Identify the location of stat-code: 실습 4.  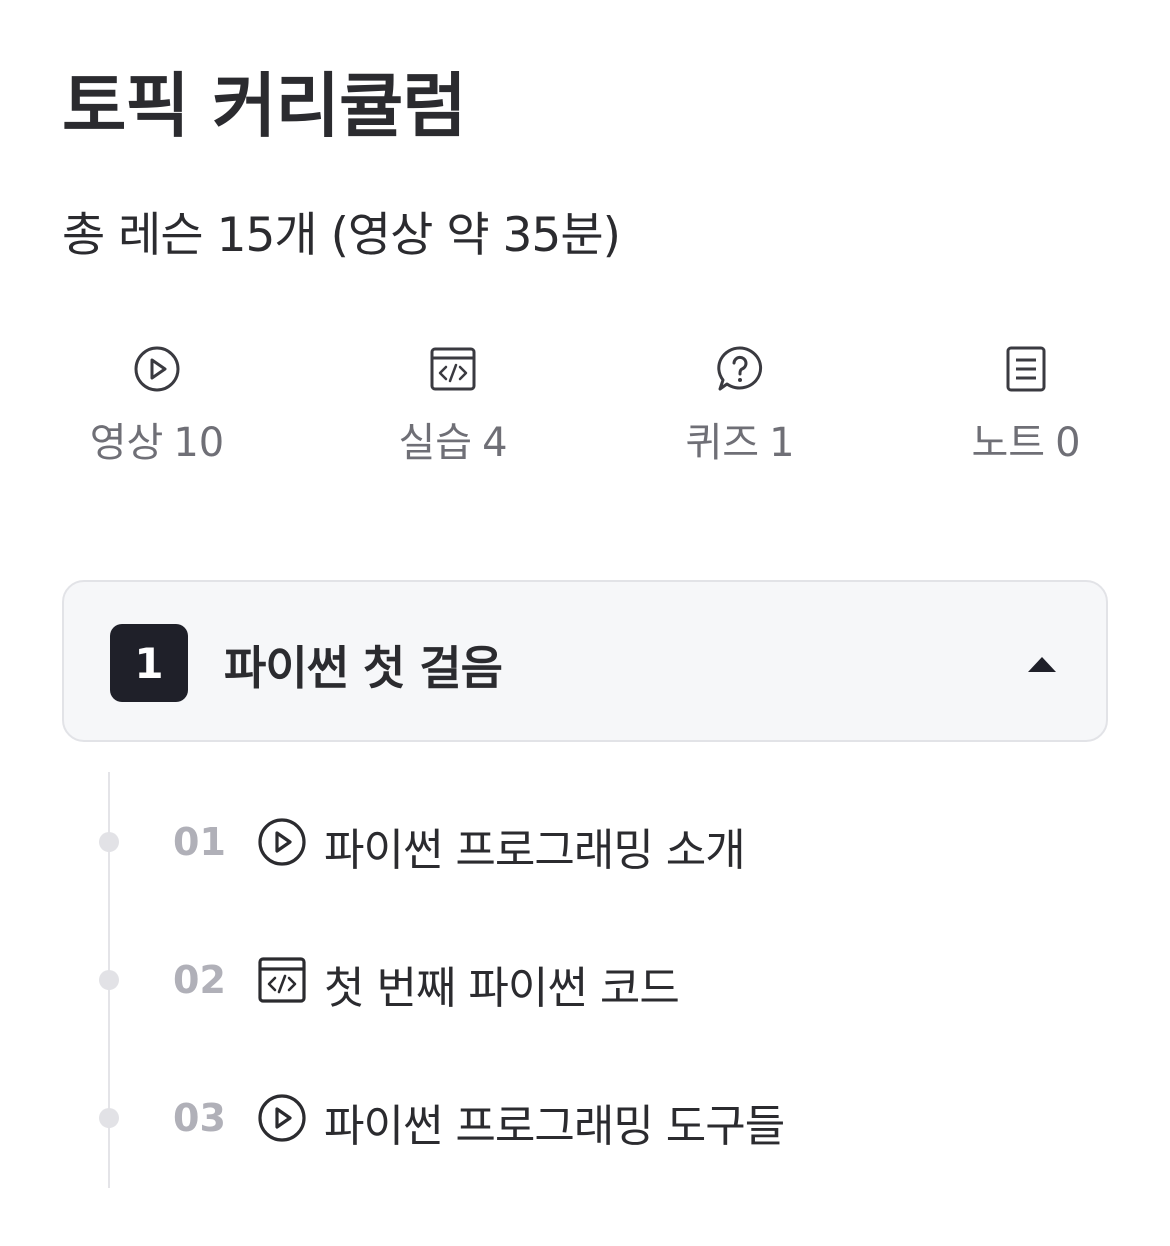
(453, 406).